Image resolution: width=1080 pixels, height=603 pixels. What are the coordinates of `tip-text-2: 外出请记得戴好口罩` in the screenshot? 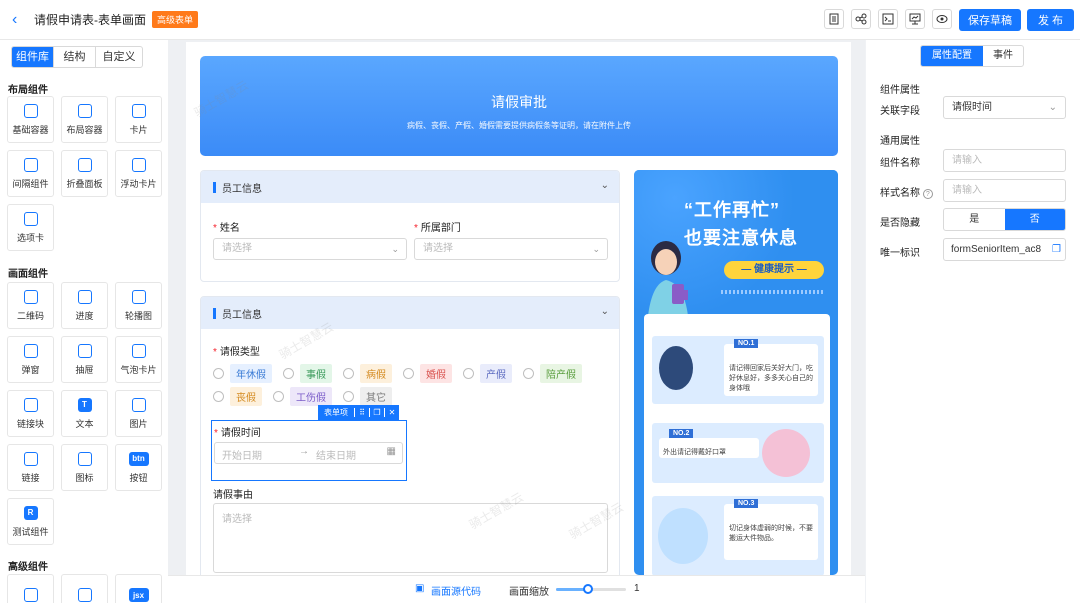 It's located at (709, 448).